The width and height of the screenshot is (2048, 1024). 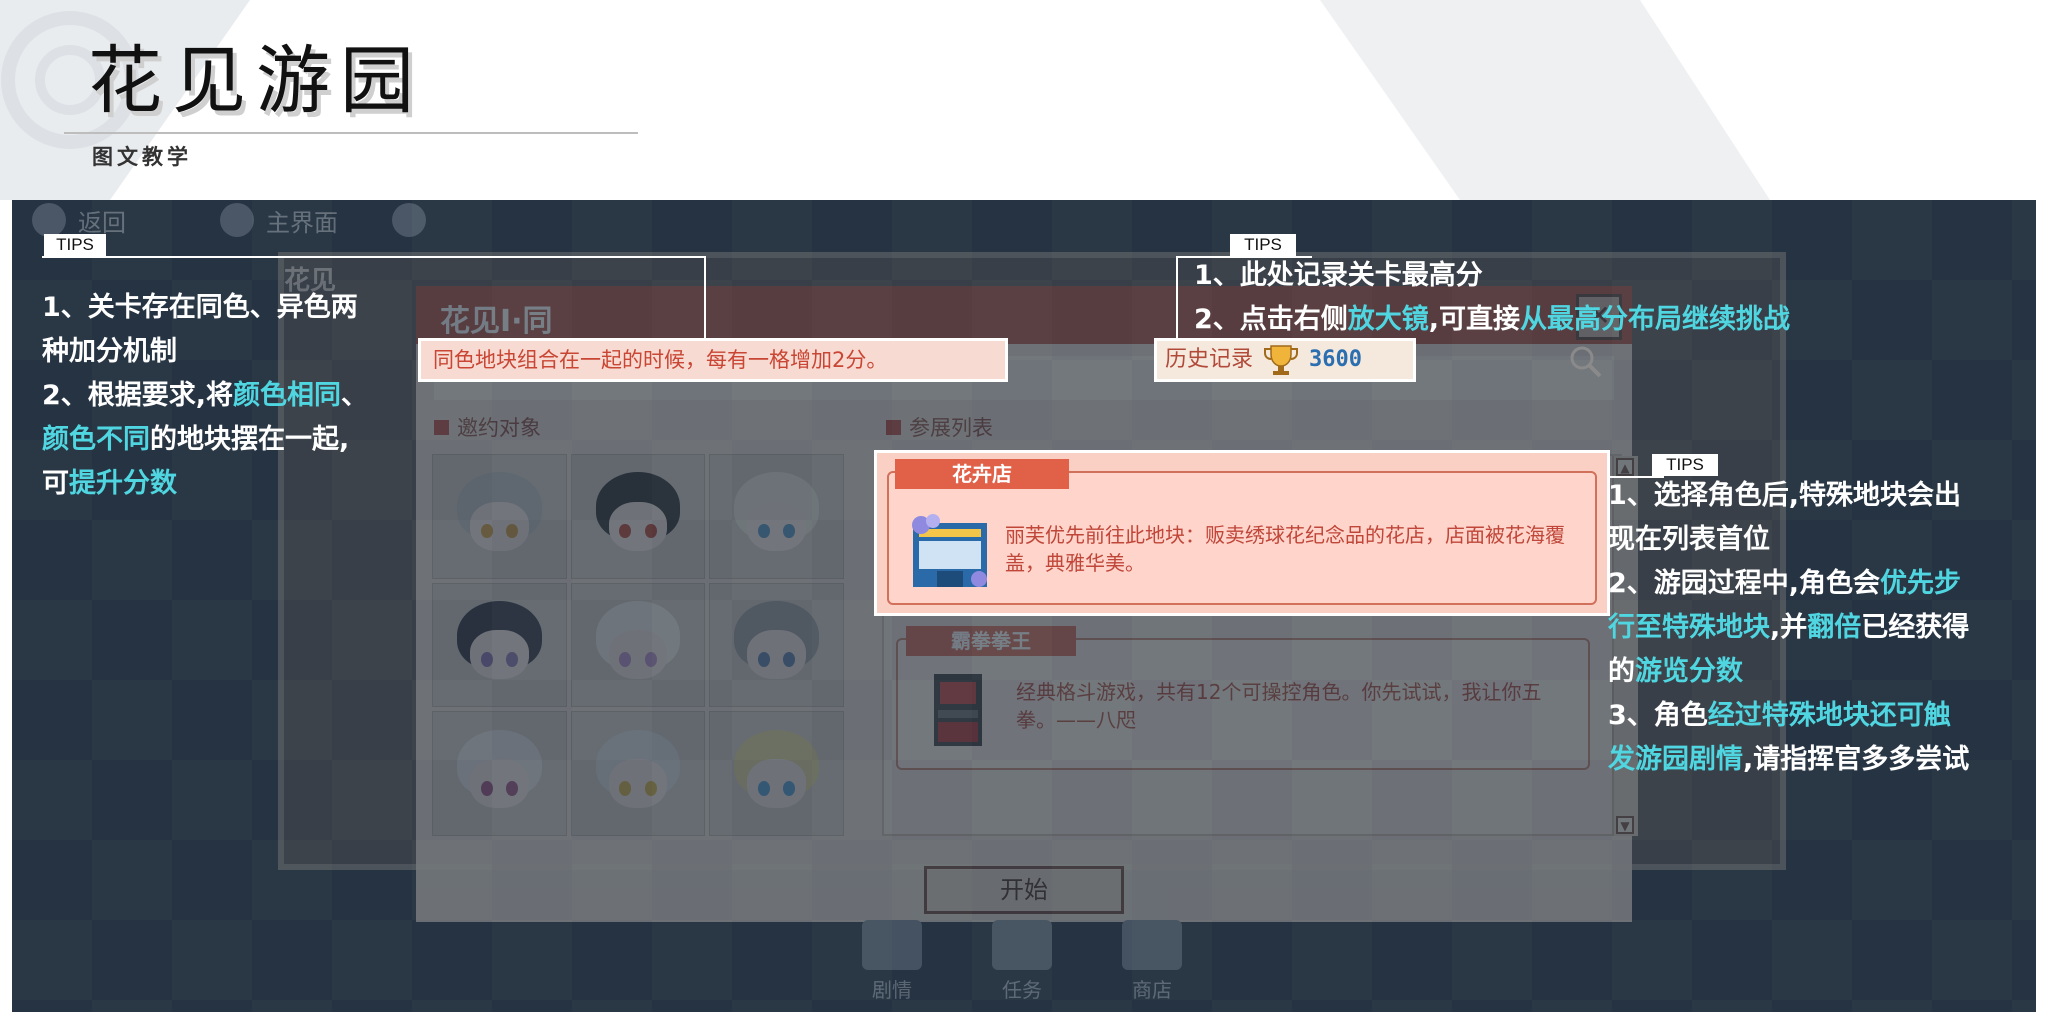 I want to click on tips-line: 的游览分数, so click(x=1822, y=672).